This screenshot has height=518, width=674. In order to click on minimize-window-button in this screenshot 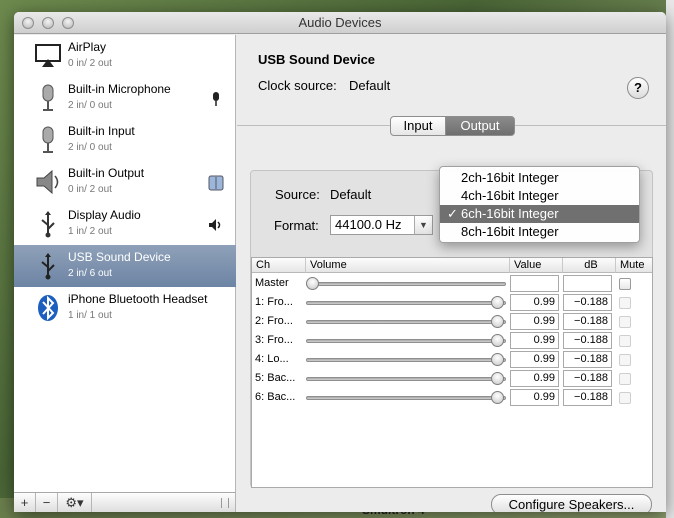, I will do `click(48, 23)`.